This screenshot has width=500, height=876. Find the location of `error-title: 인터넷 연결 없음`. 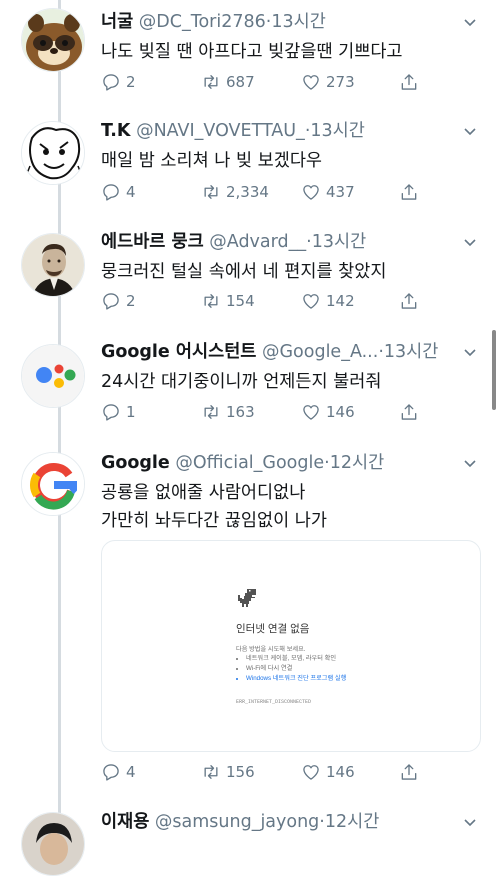

error-title: 인터넷 연결 없음 is located at coordinates (273, 629).